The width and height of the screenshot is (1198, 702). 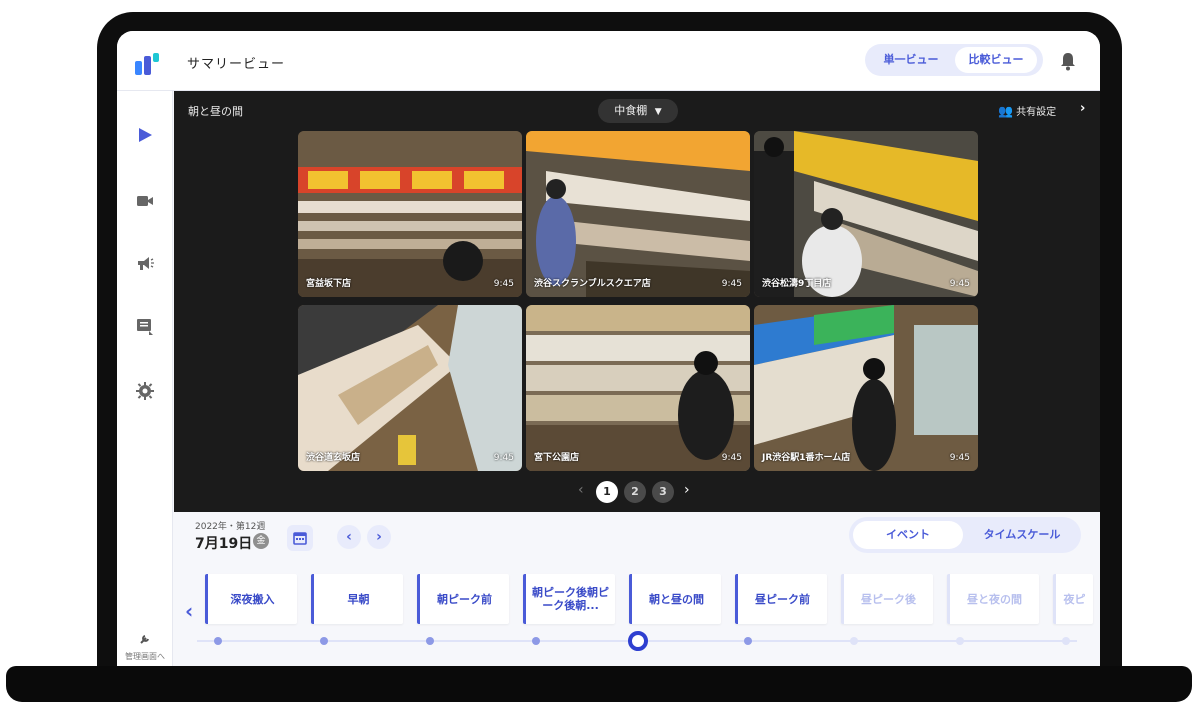 What do you see at coordinates (379, 537) in the screenshot?
I see `next-date-button: ›` at bounding box center [379, 537].